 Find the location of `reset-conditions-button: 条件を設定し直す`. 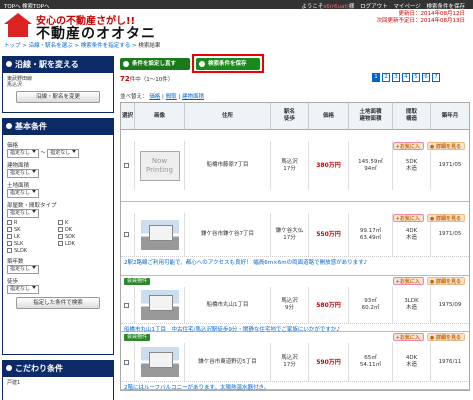

reset-conditions-button: 条件を設定し直す is located at coordinates (155, 64).